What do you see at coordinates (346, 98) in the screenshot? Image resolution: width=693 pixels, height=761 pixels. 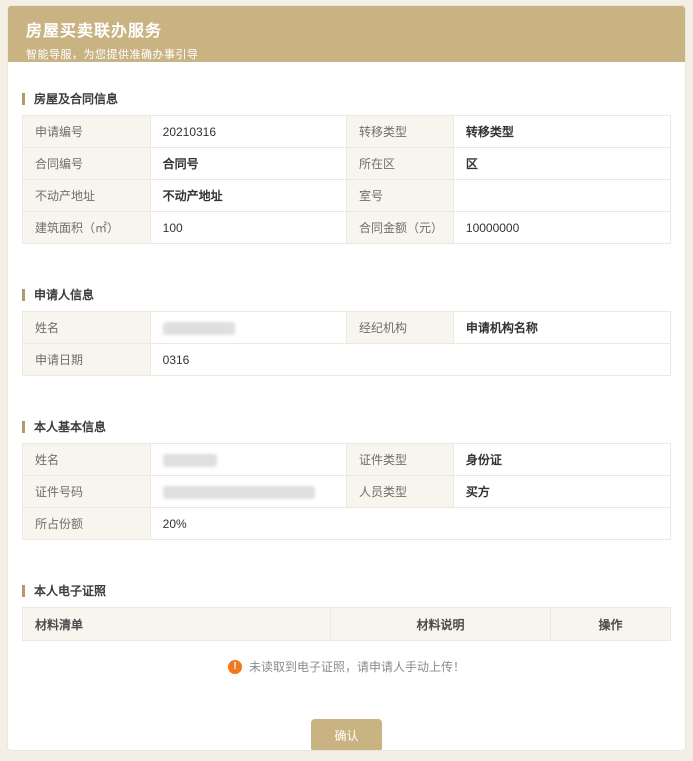 I see `section-title-house: 房屋及合同信息` at bounding box center [346, 98].